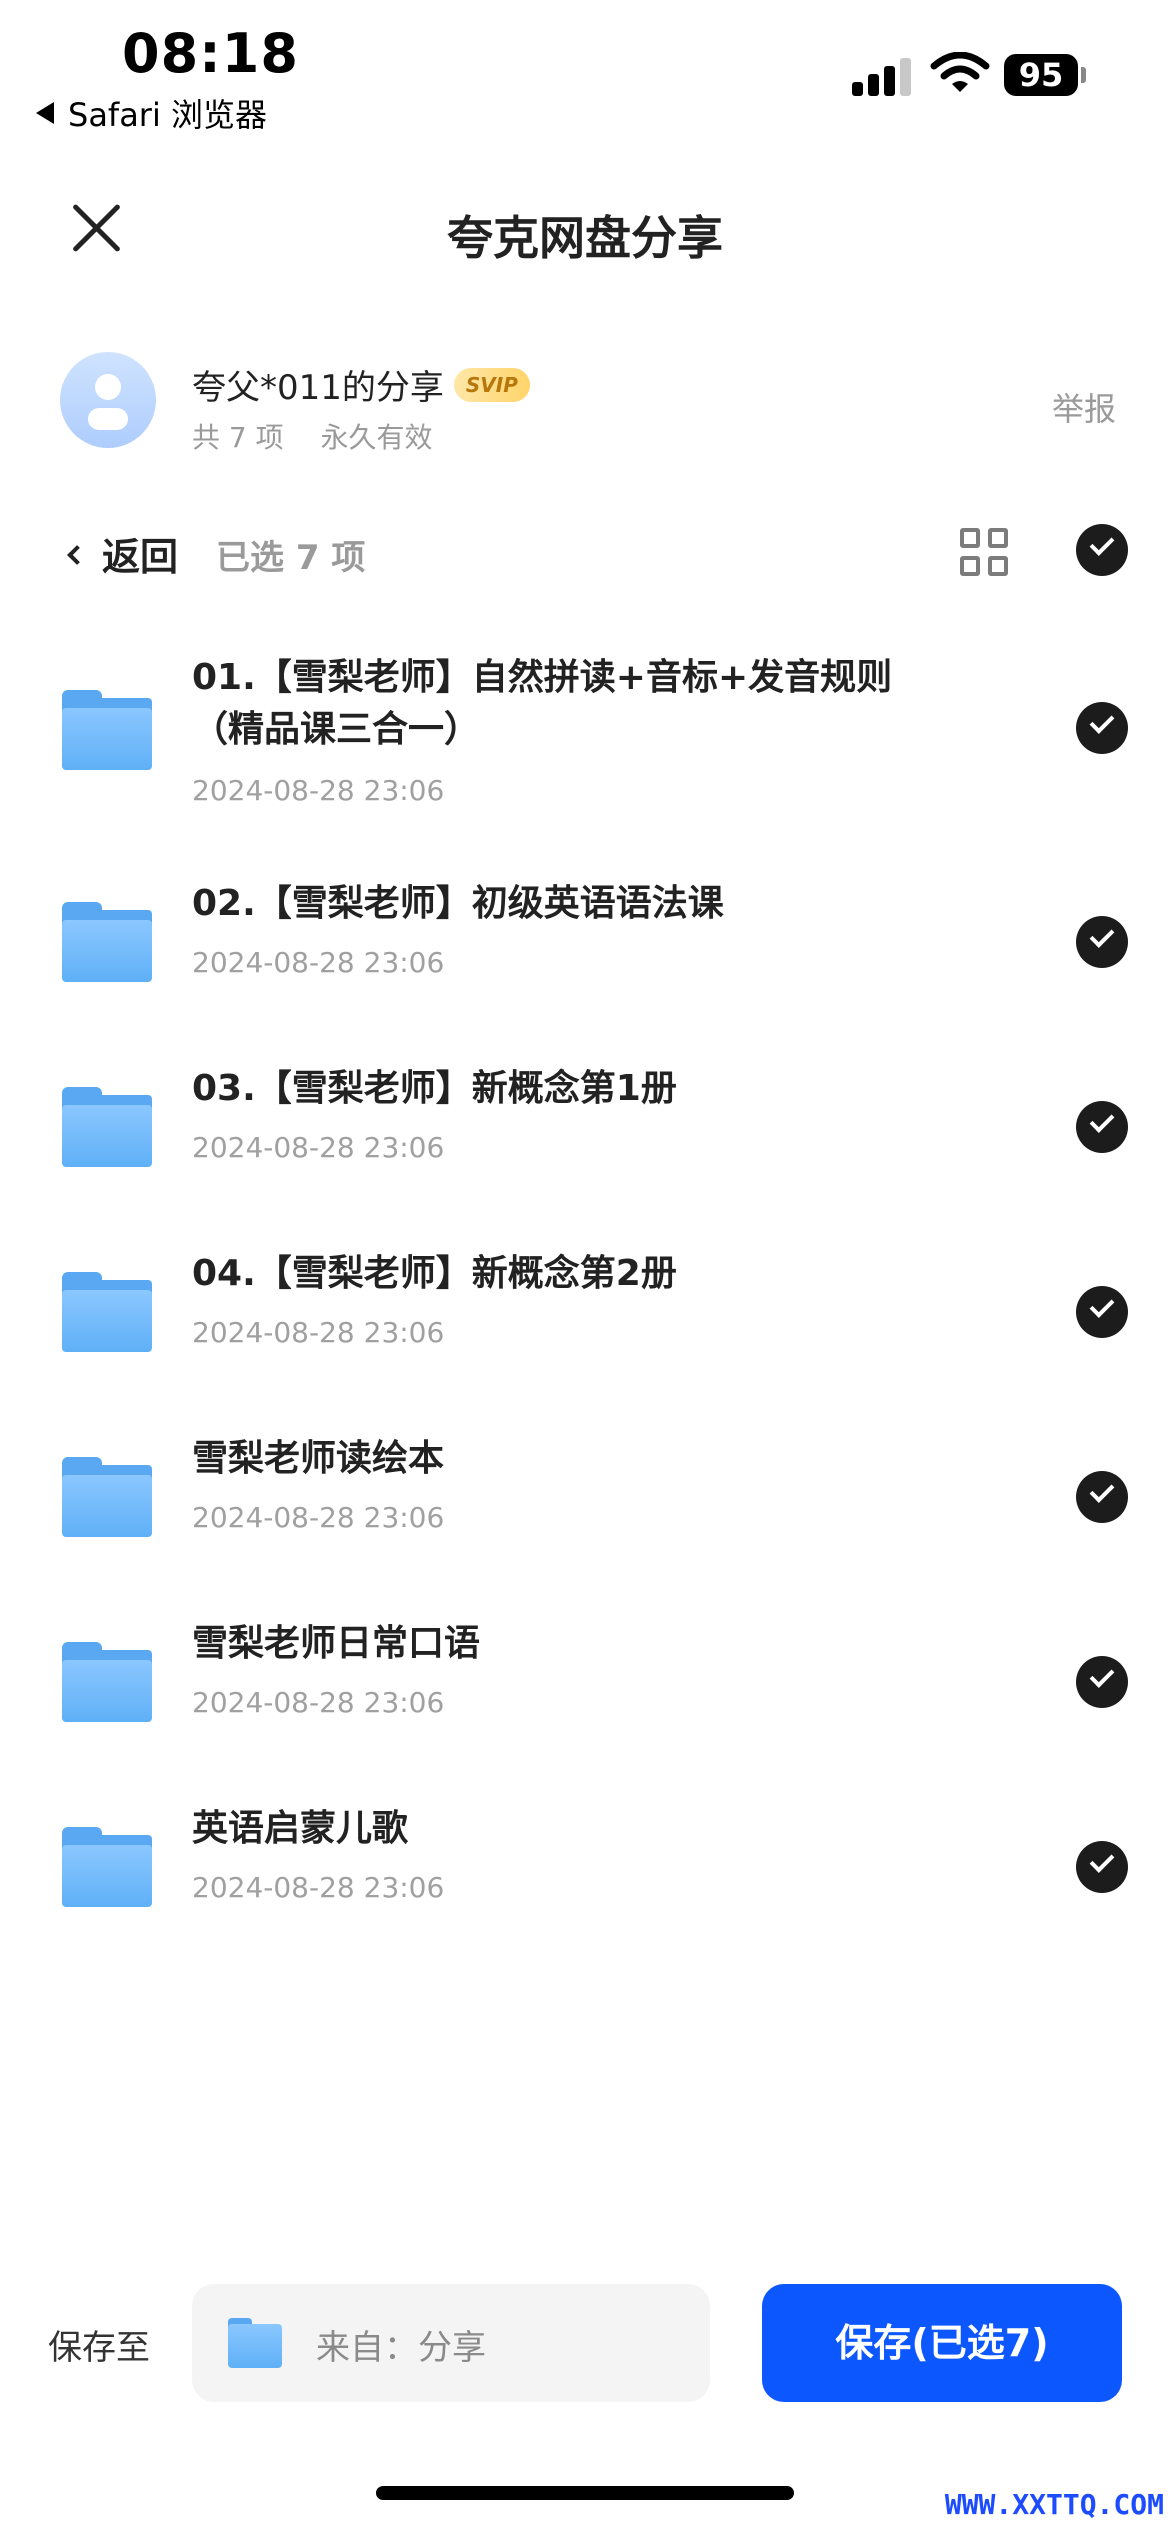 The image size is (1170, 2532). I want to click on chevron-left-icon, so click(77, 554).